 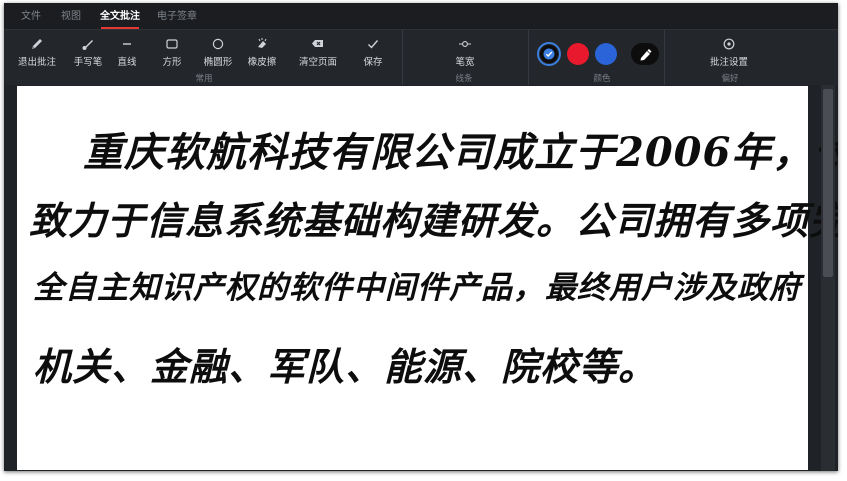 What do you see at coordinates (373, 62) in the screenshot?
I see `save-label: 保存` at bounding box center [373, 62].